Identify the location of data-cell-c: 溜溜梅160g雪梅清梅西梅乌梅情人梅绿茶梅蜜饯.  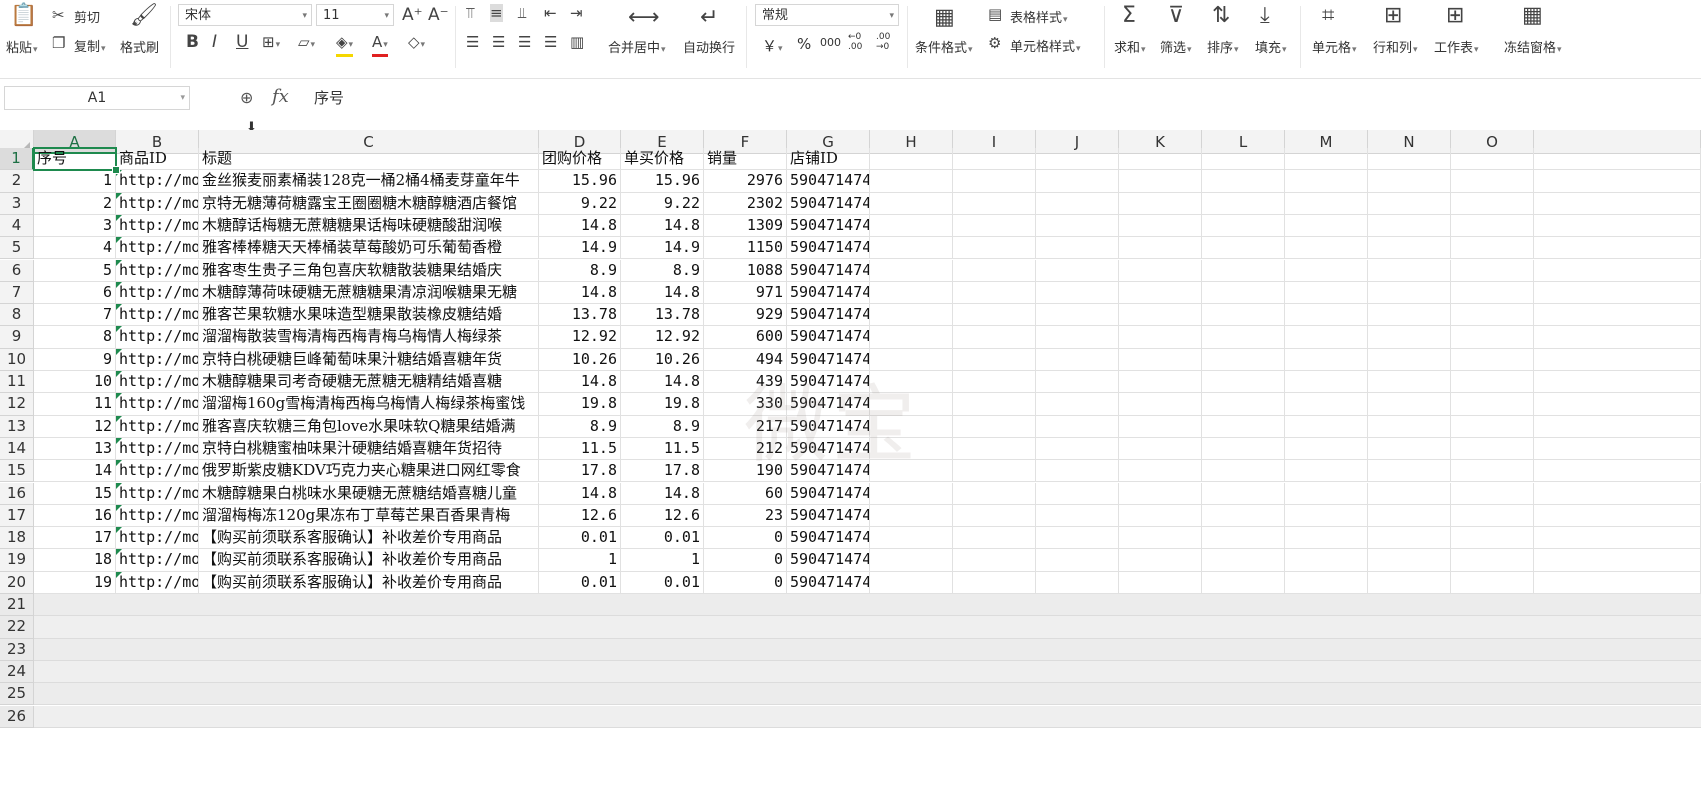
(369, 404).